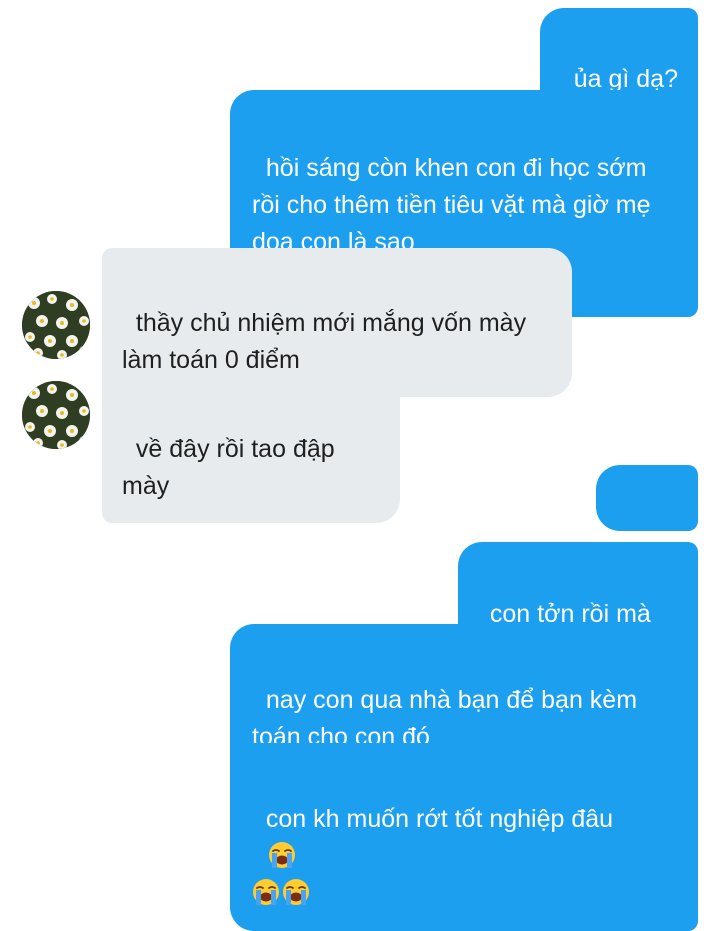 The width and height of the screenshot is (720, 931). What do you see at coordinates (439, 819) in the screenshot?
I see `message-text: con kh muốn rớt tốt nghiệp đâu` at bounding box center [439, 819].